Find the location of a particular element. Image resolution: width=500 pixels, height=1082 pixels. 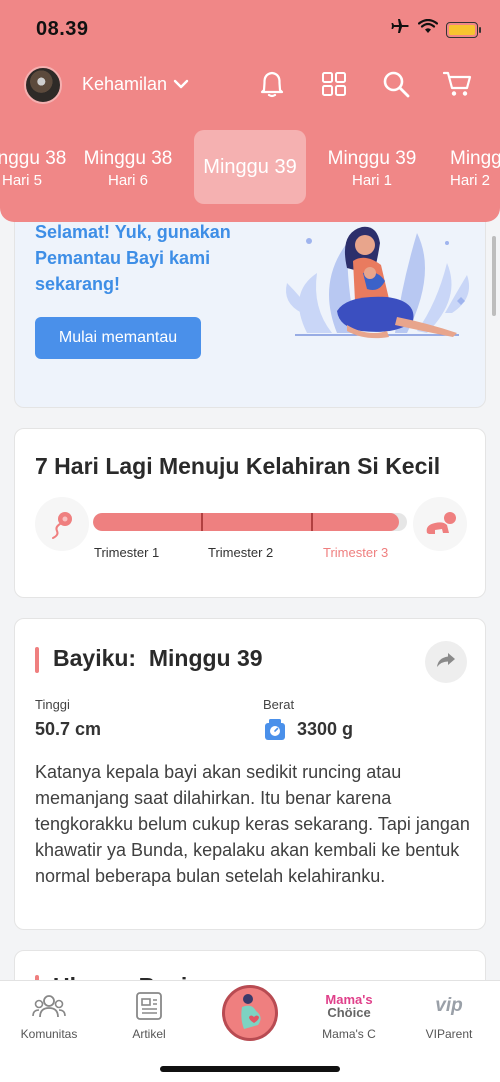

vip-logo-text: vip is located at coordinates (449, 1005).